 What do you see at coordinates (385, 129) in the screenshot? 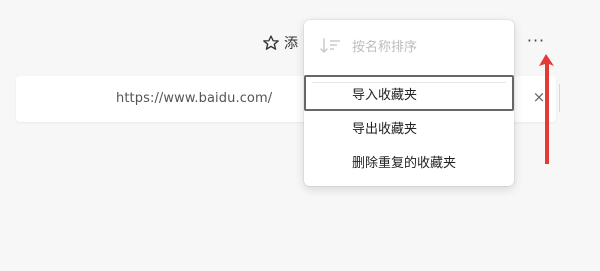
I see `menu-item-label: 导出收藏夹` at bounding box center [385, 129].